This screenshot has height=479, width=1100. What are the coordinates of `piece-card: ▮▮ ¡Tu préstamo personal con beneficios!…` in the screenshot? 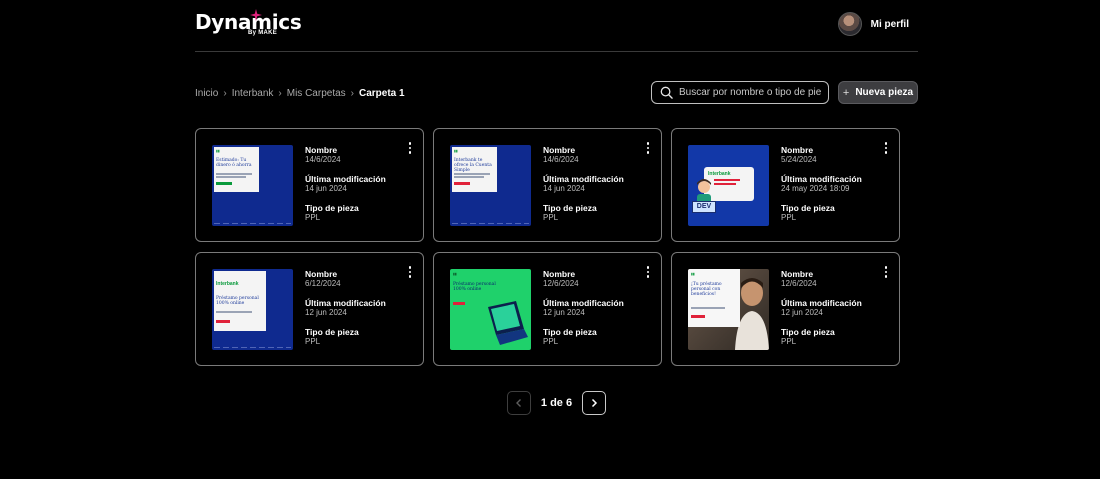 It's located at (785, 309).